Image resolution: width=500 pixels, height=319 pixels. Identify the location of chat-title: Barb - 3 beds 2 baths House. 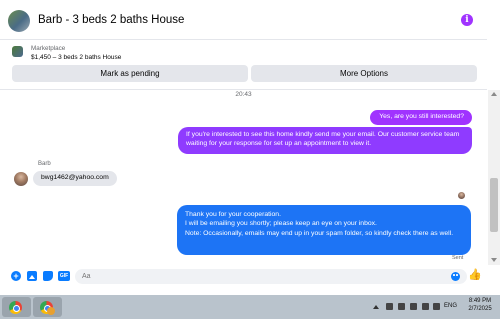
(111, 20).